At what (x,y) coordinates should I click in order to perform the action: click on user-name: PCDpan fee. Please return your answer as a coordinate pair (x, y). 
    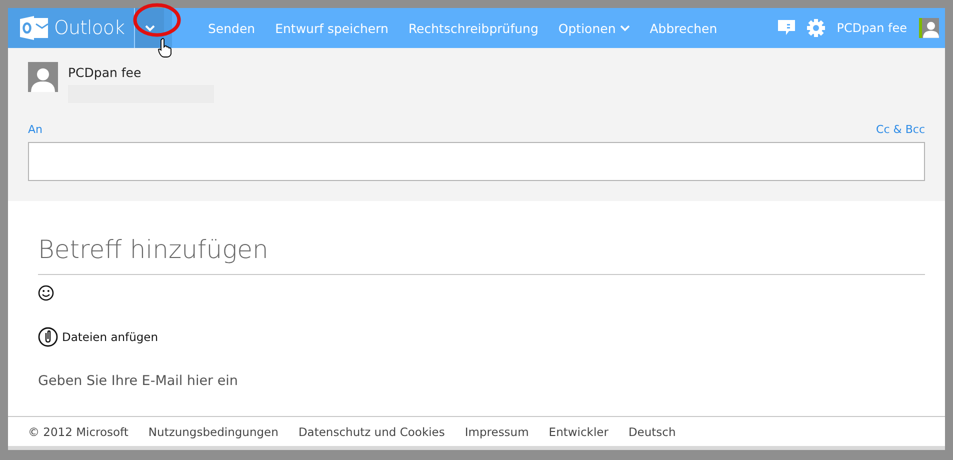
    Looking at the image, I should click on (871, 28).